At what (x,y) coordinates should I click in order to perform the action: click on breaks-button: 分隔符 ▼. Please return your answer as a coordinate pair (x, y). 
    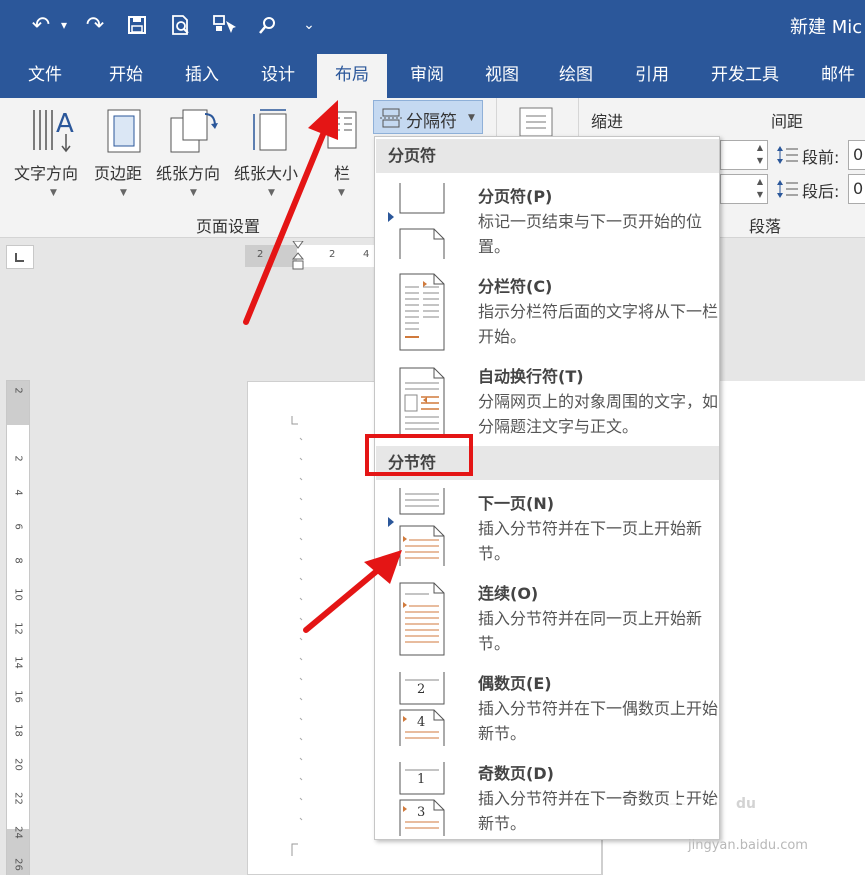
    Looking at the image, I should click on (428, 117).